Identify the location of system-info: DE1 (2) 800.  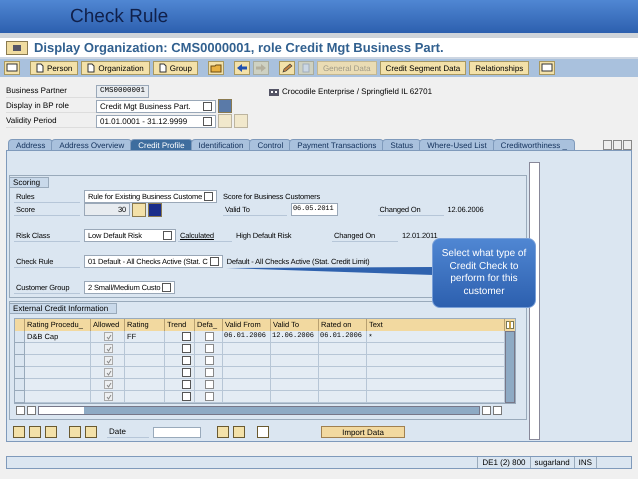
(503, 462).